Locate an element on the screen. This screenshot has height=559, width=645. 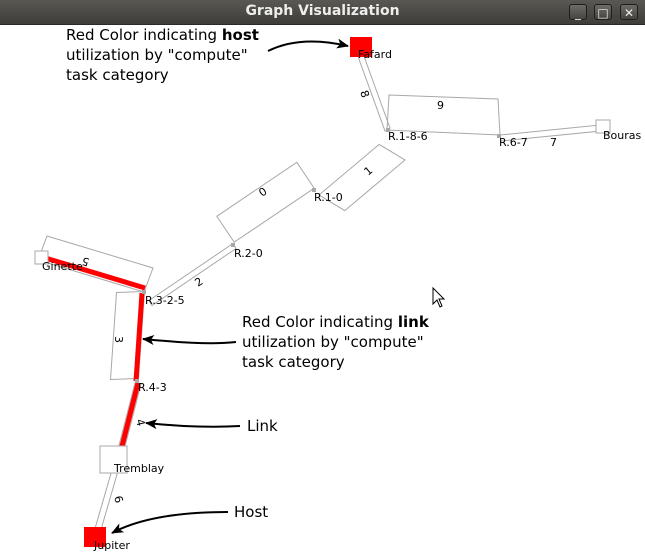
router-r3-2-5-label: R.3-2-5 is located at coordinates (165, 300).